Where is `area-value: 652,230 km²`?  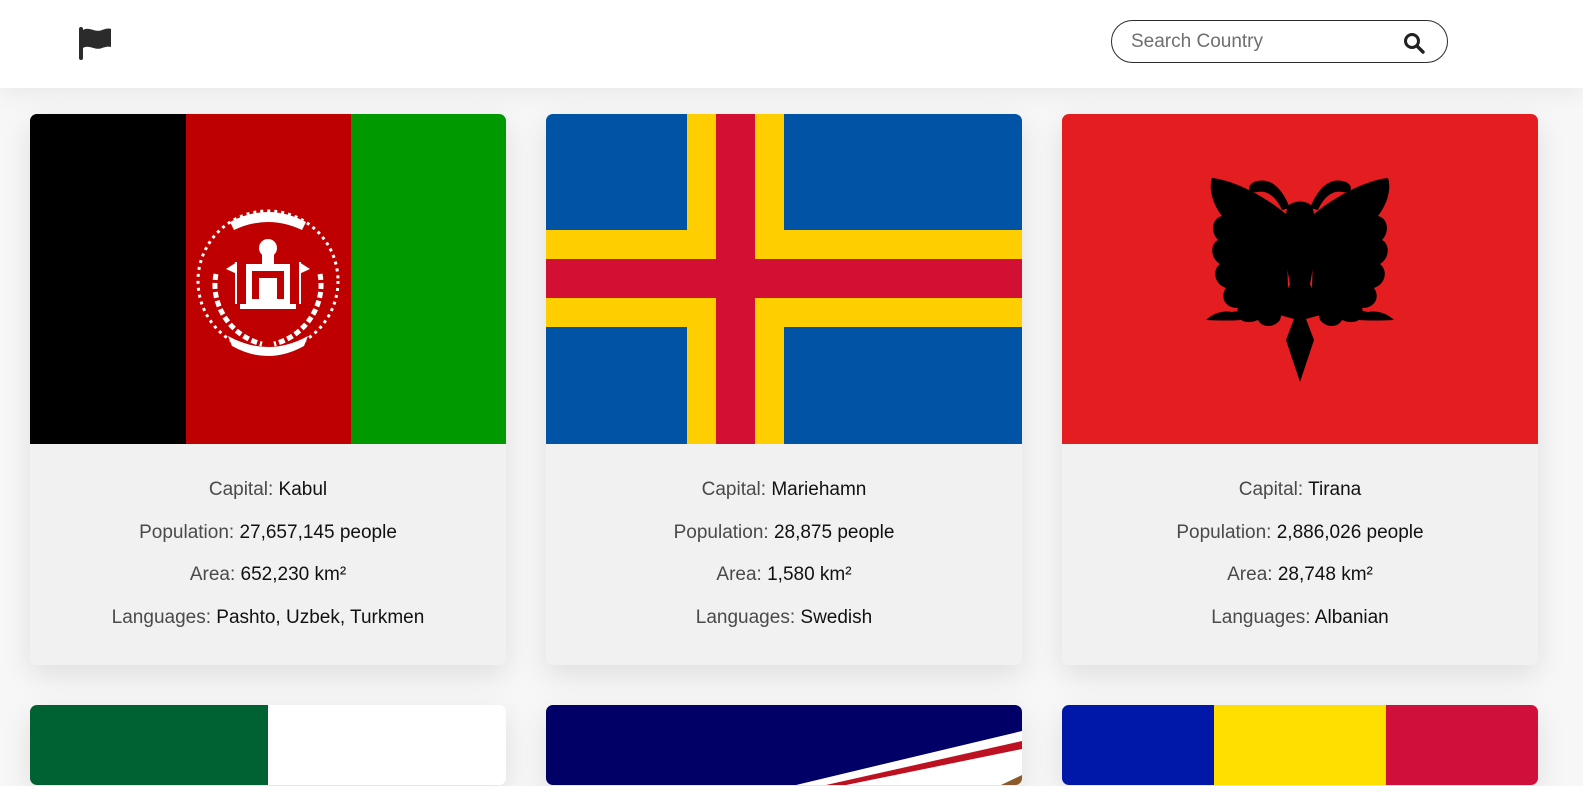 area-value: 652,230 km² is located at coordinates (293, 575).